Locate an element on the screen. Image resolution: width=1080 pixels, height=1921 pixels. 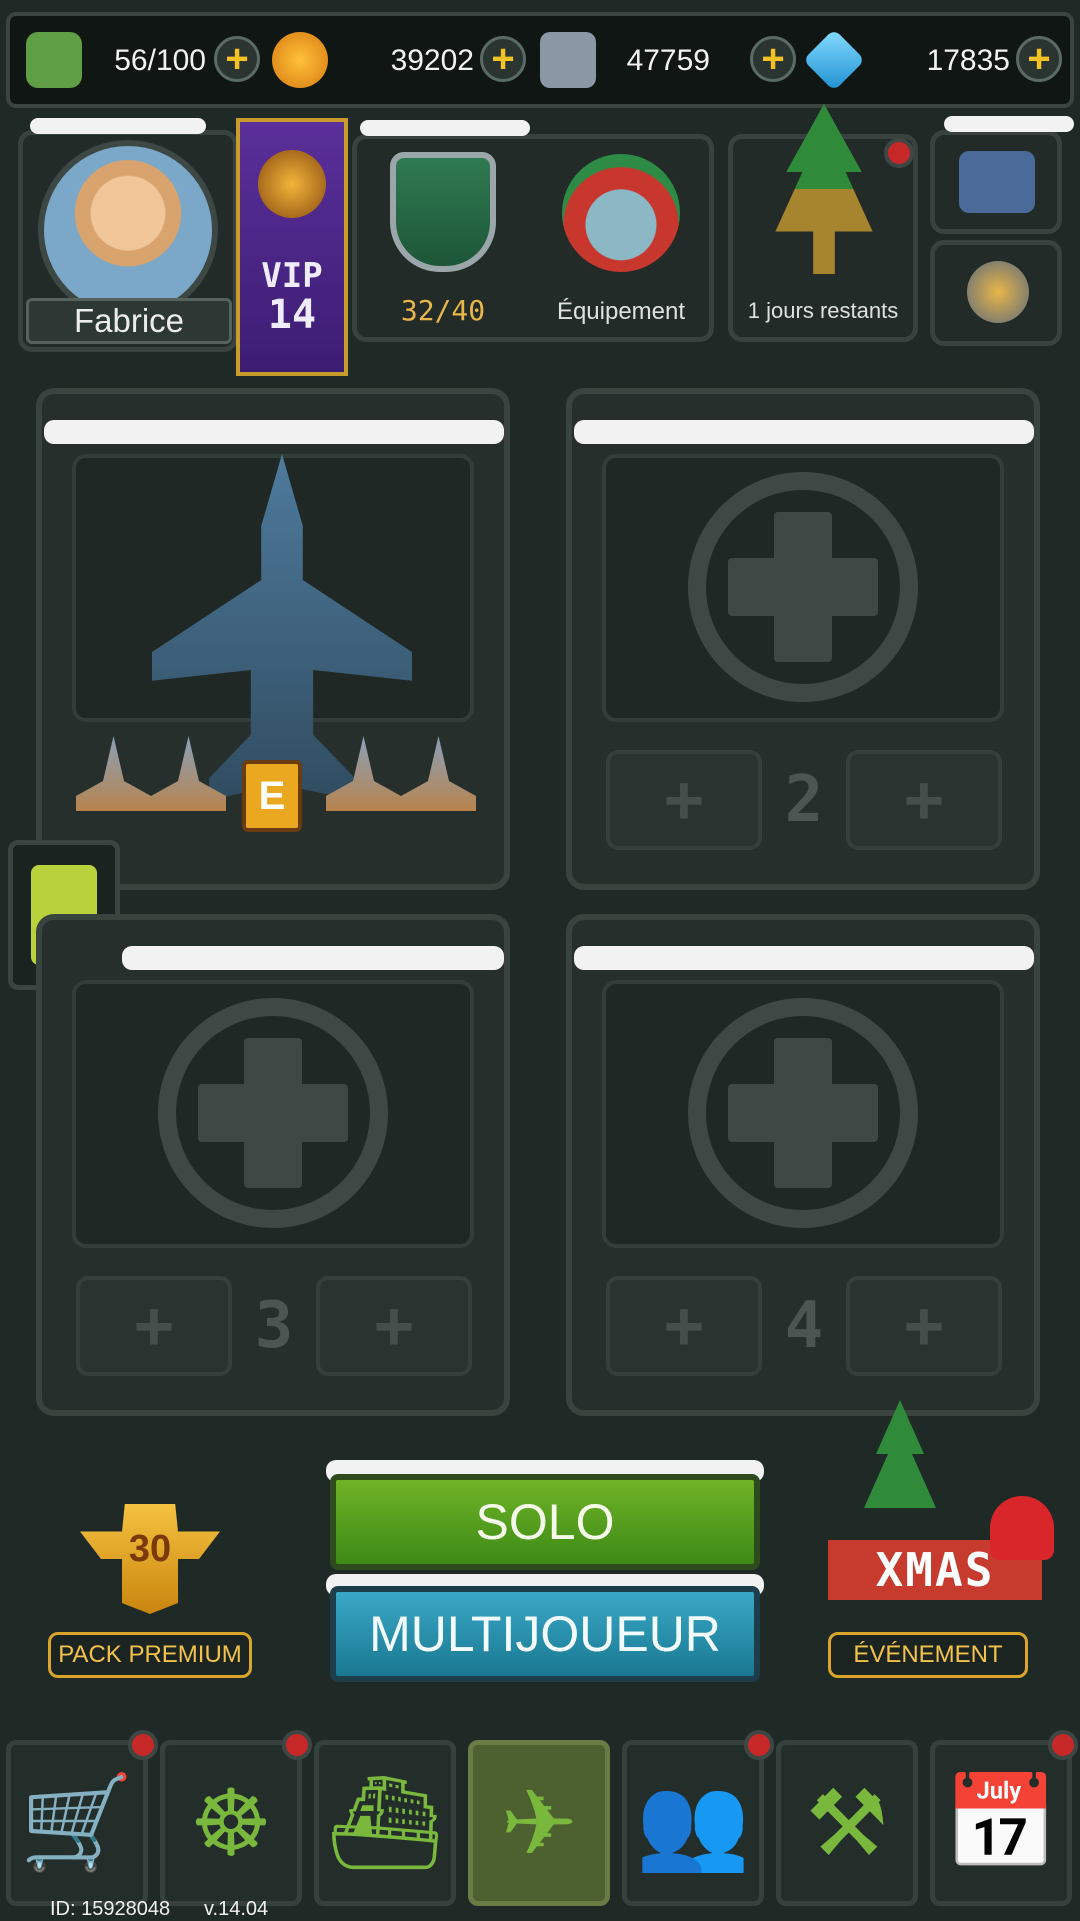
nav-plane: ✈ is located at coordinates (539, 1823).